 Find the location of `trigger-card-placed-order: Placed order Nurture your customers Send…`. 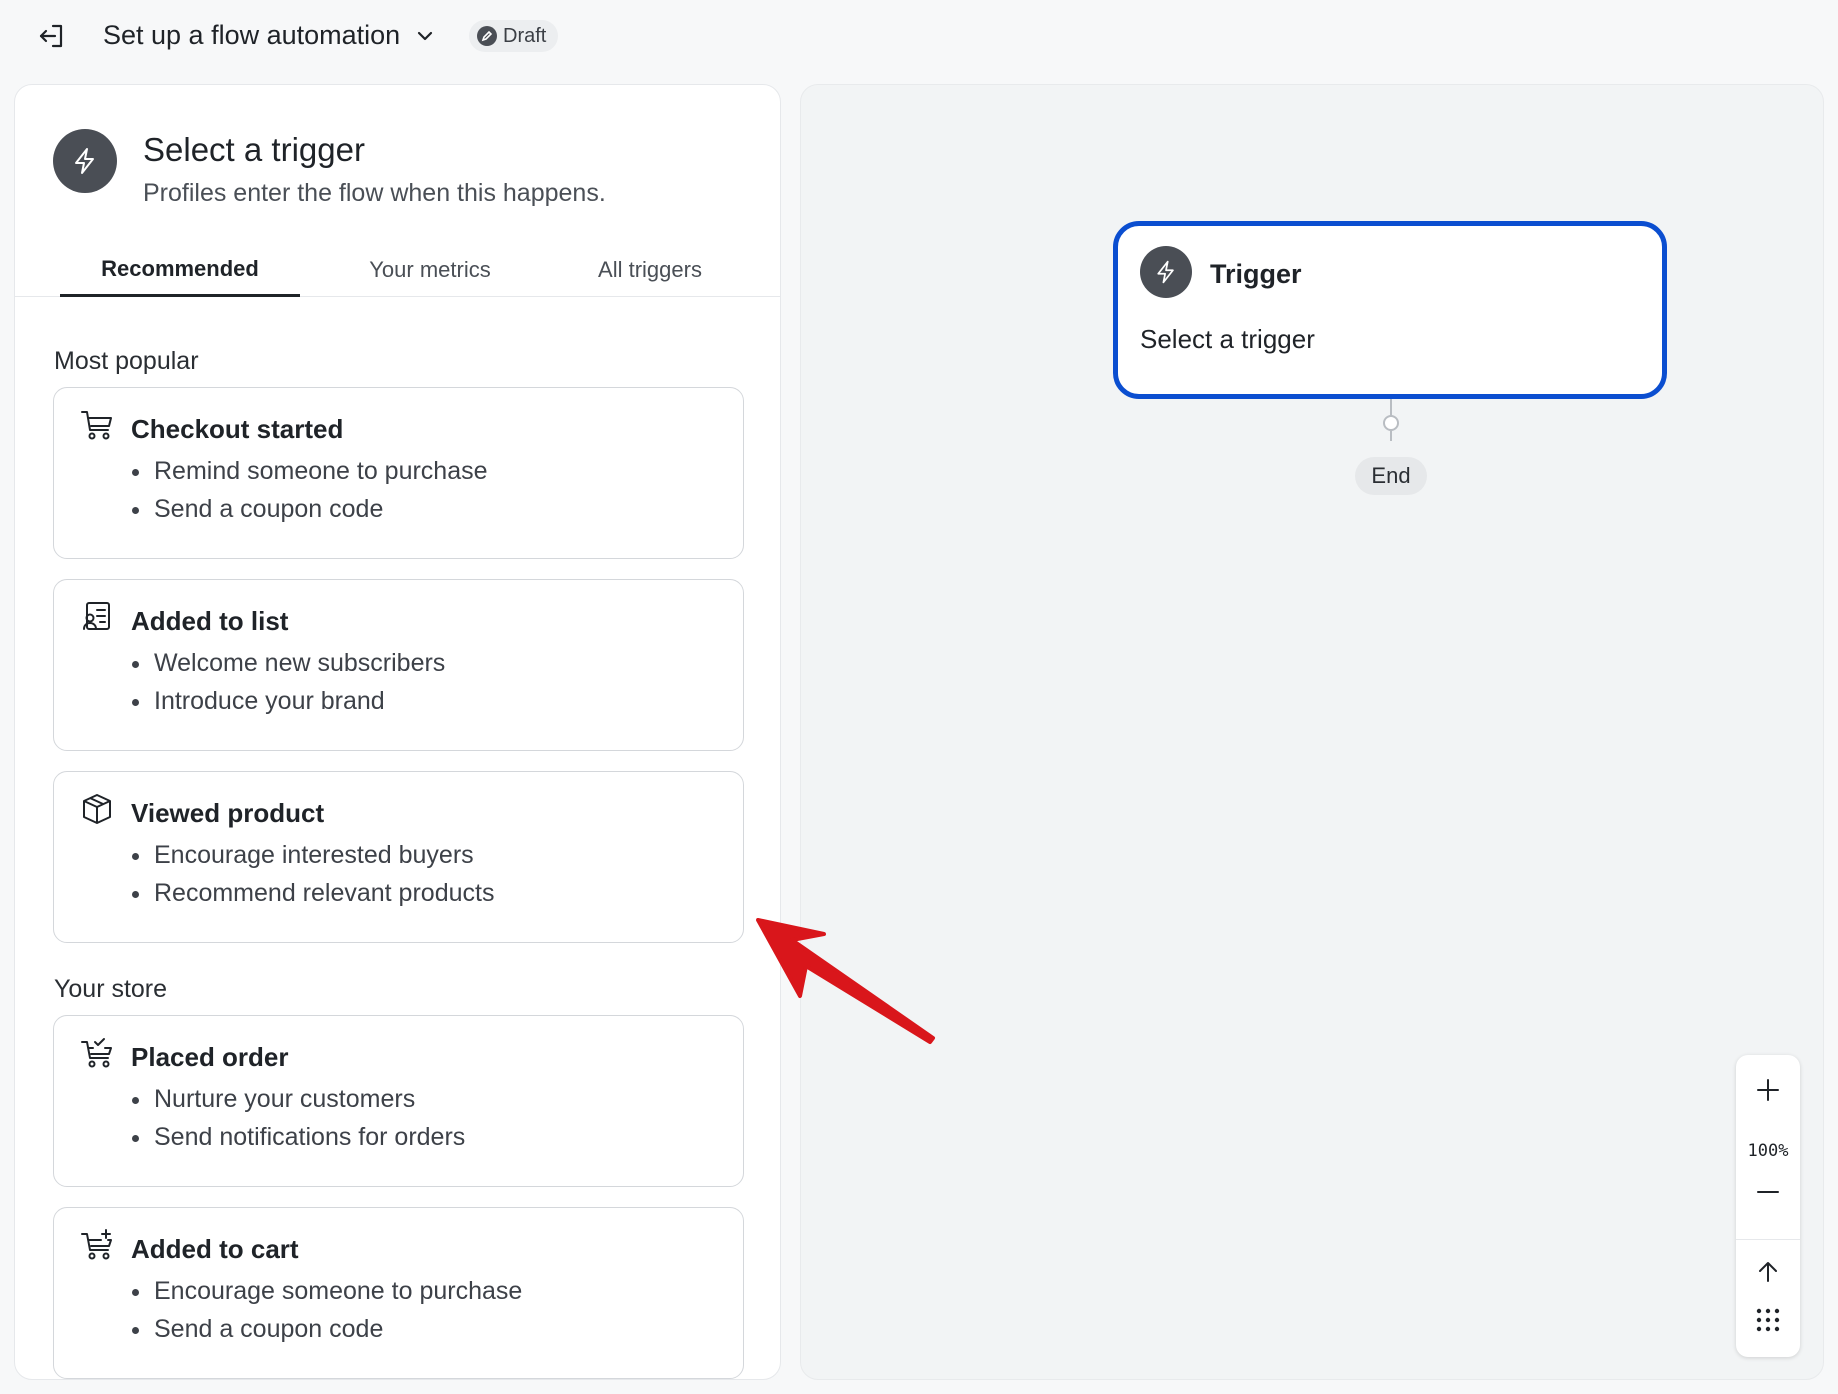

trigger-card-placed-order: Placed order Nurture your customers Send… is located at coordinates (398, 1101).